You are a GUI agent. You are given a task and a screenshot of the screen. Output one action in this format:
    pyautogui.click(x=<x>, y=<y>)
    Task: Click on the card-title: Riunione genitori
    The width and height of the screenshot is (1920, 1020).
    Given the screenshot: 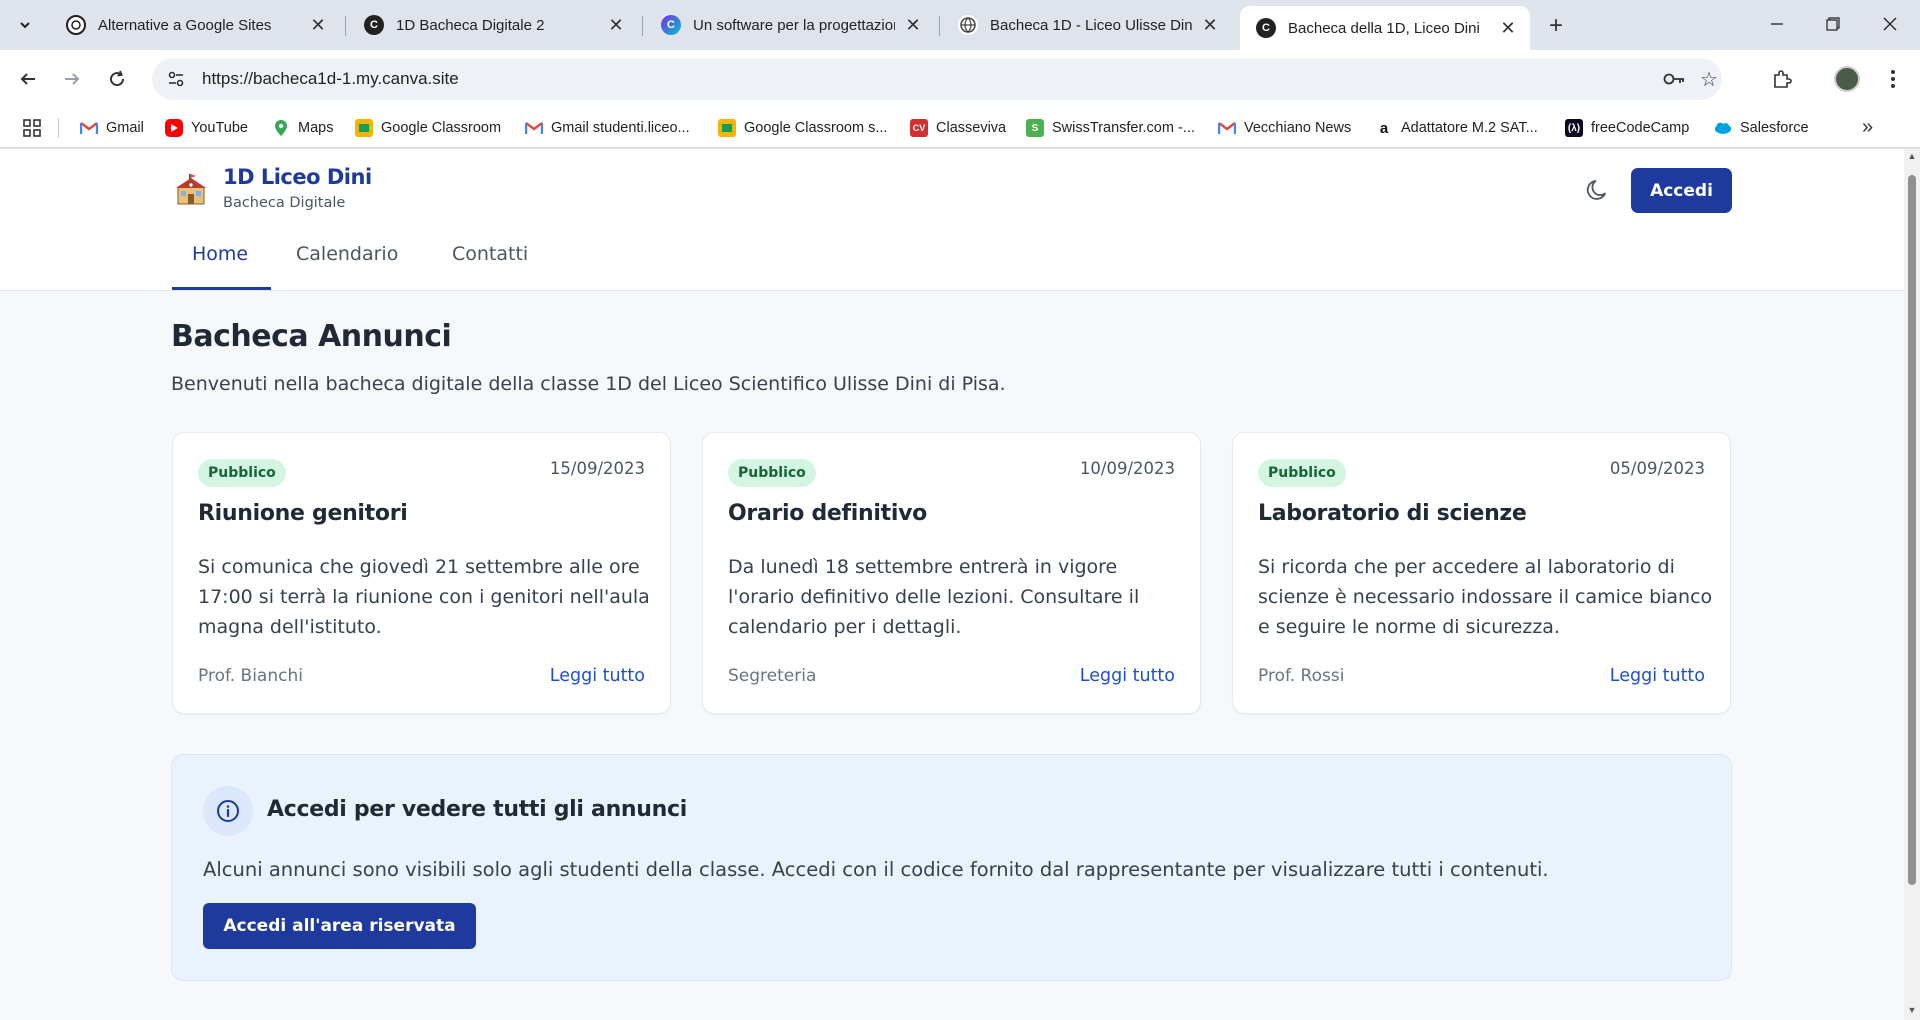 What is the action you would take?
    pyautogui.click(x=303, y=513)
    